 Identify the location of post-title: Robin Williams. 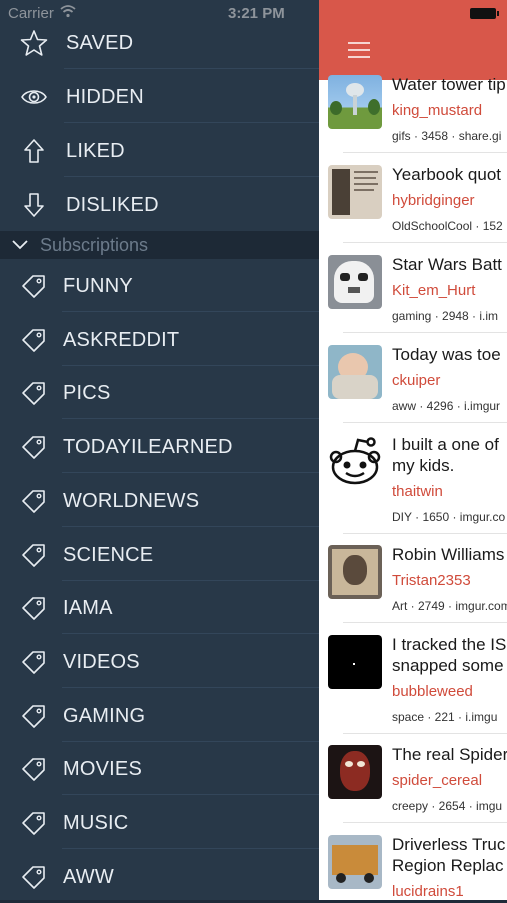
(448, 554).